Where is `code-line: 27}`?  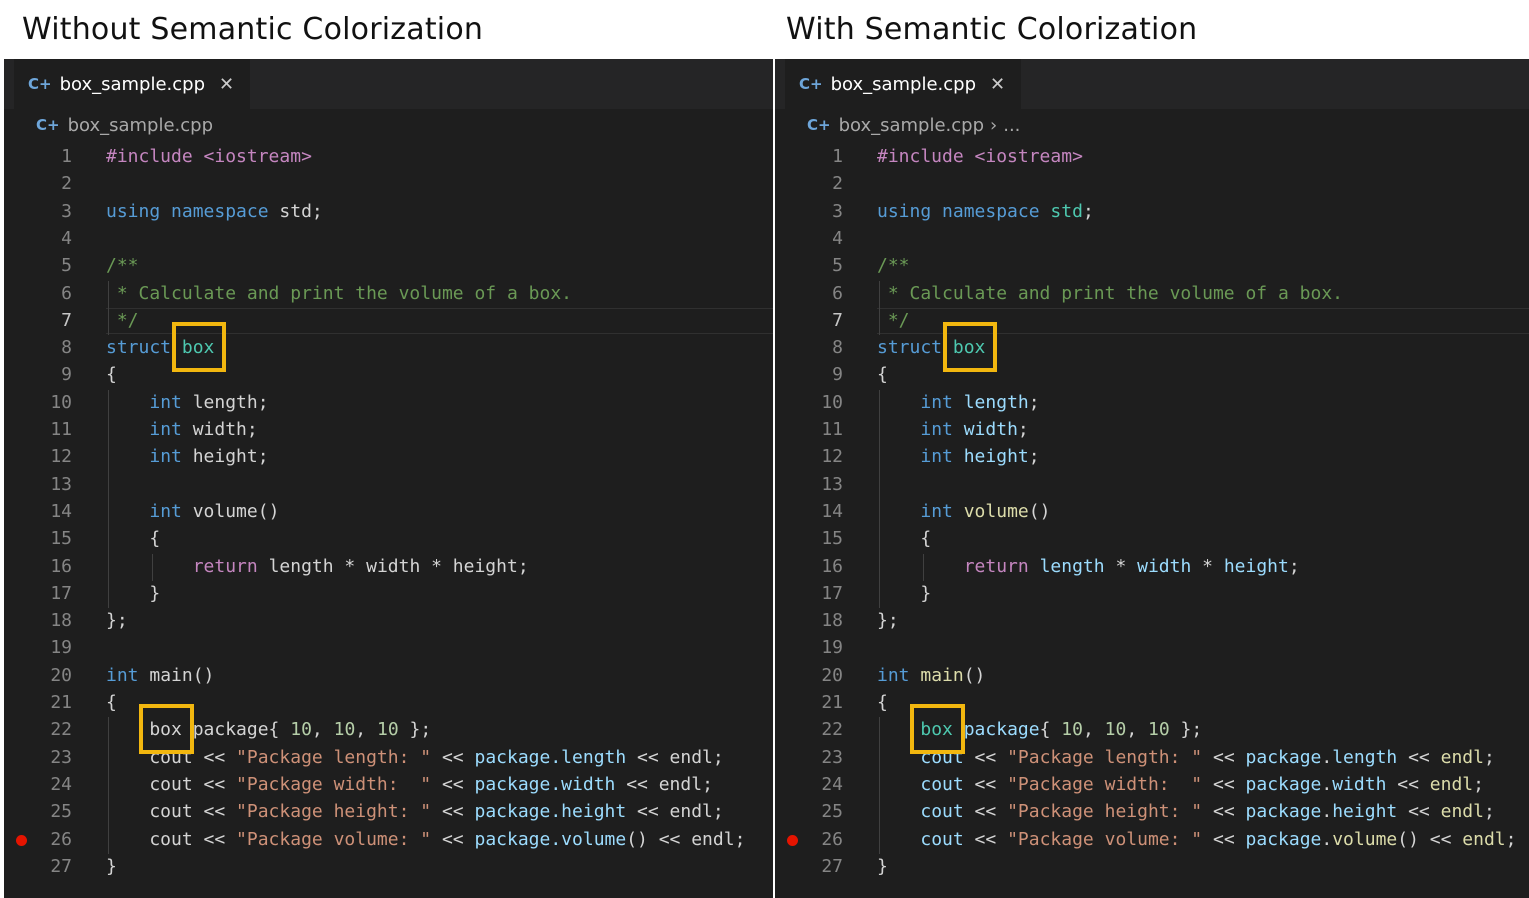
code-line: 27} is located at coordinates (388, 867).